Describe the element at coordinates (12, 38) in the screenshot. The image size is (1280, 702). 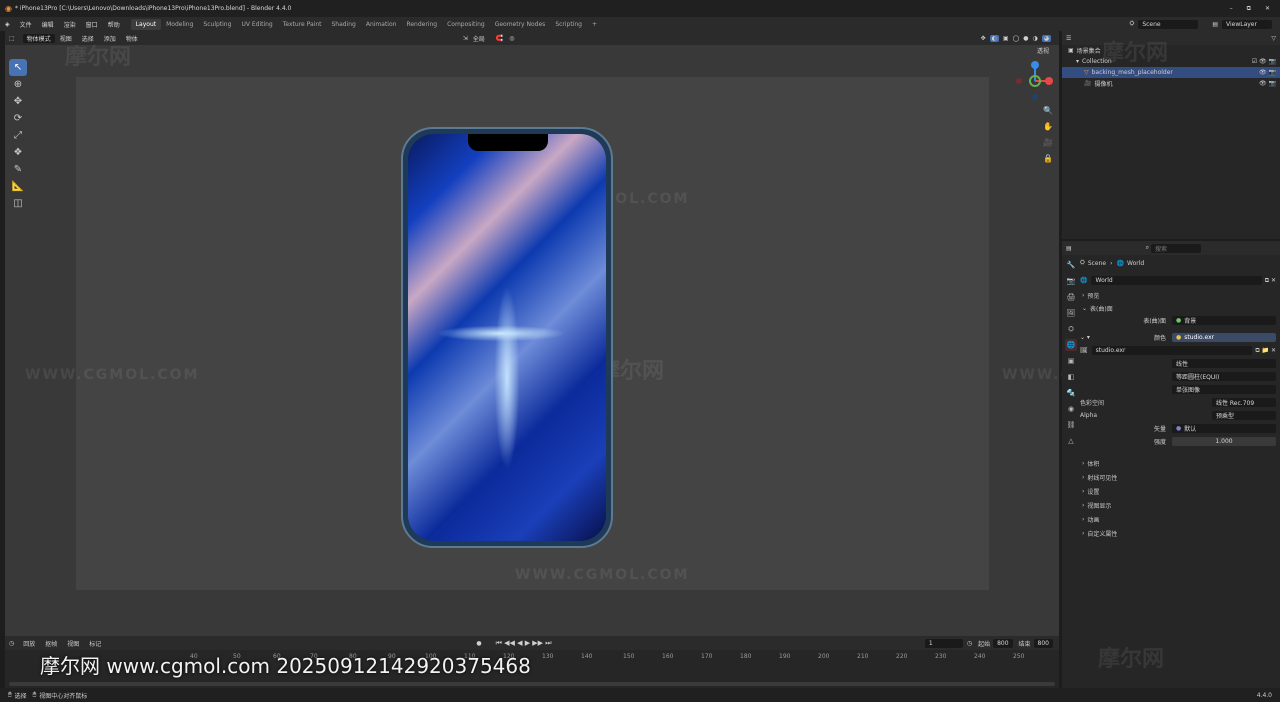
I see `editor-type-icon: ⬚` at that location.